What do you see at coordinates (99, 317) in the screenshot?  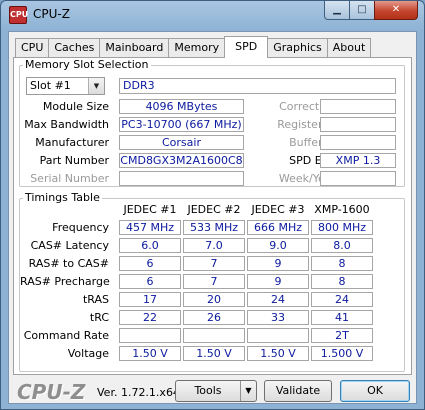 I see `timings-row-label: tRC` at bounding box center [99, 317].